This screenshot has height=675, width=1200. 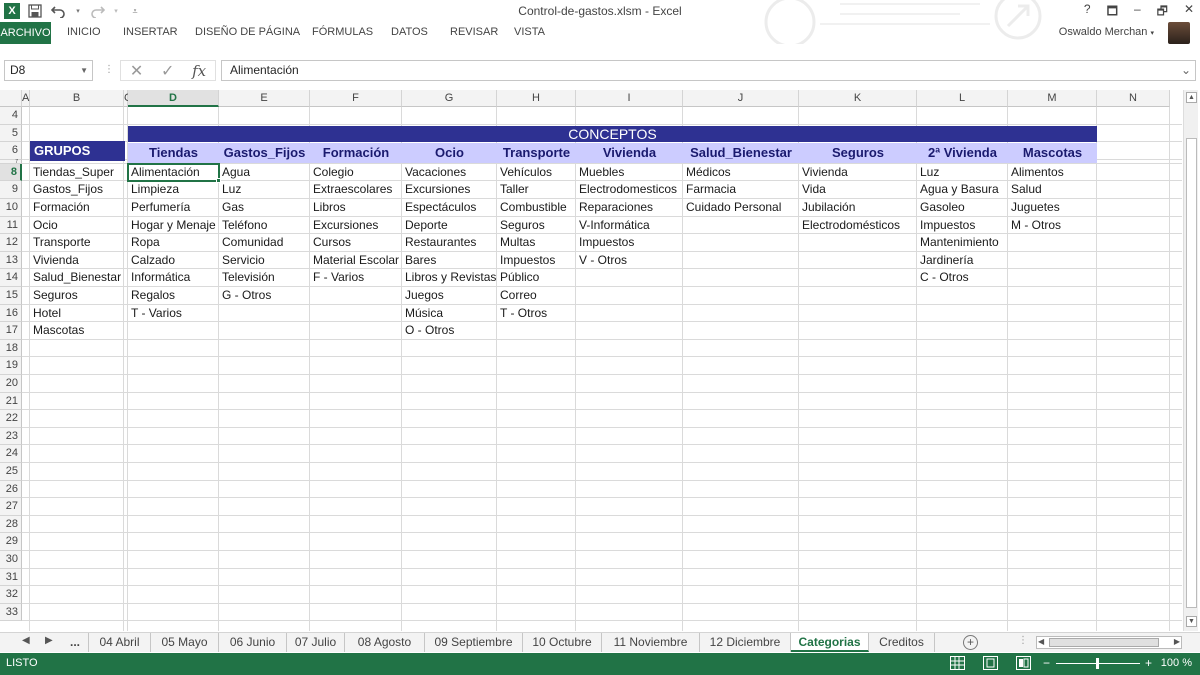 I want to click on tab-formulas: FÓRMULAS, so click(x=342, y=32).